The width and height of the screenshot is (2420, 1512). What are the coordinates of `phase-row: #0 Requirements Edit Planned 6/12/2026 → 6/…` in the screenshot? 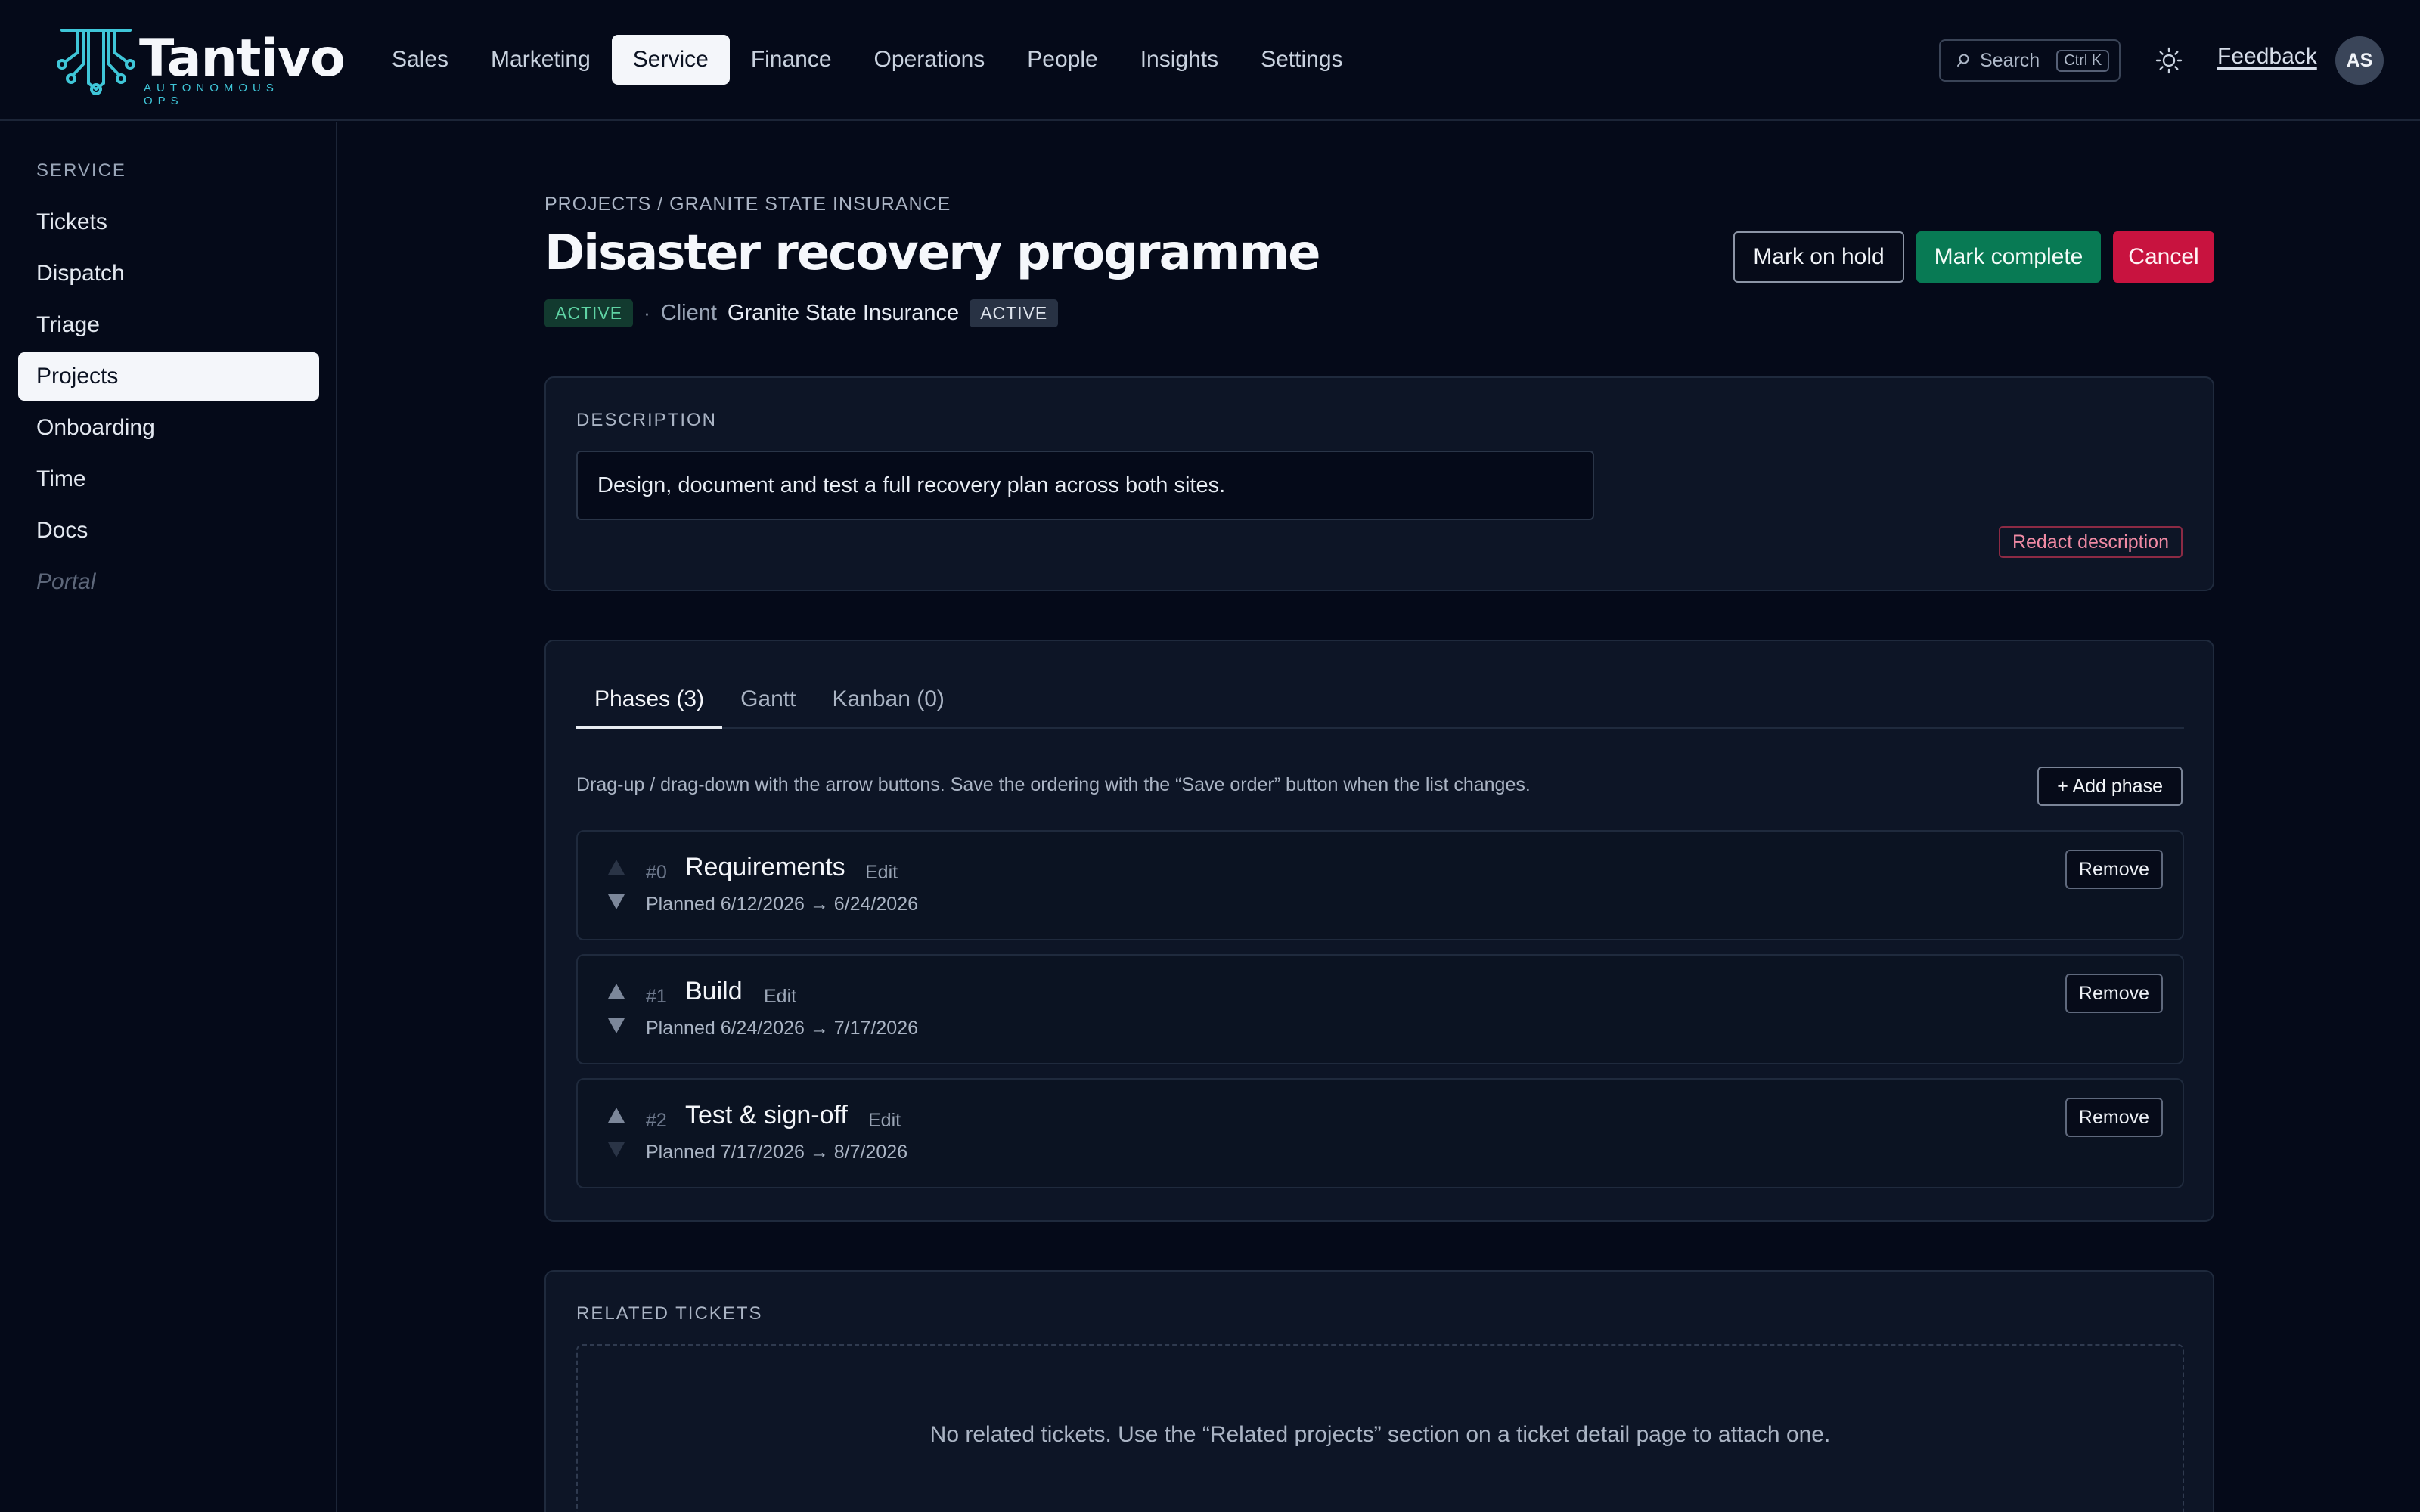 It's located at (1380, 885).